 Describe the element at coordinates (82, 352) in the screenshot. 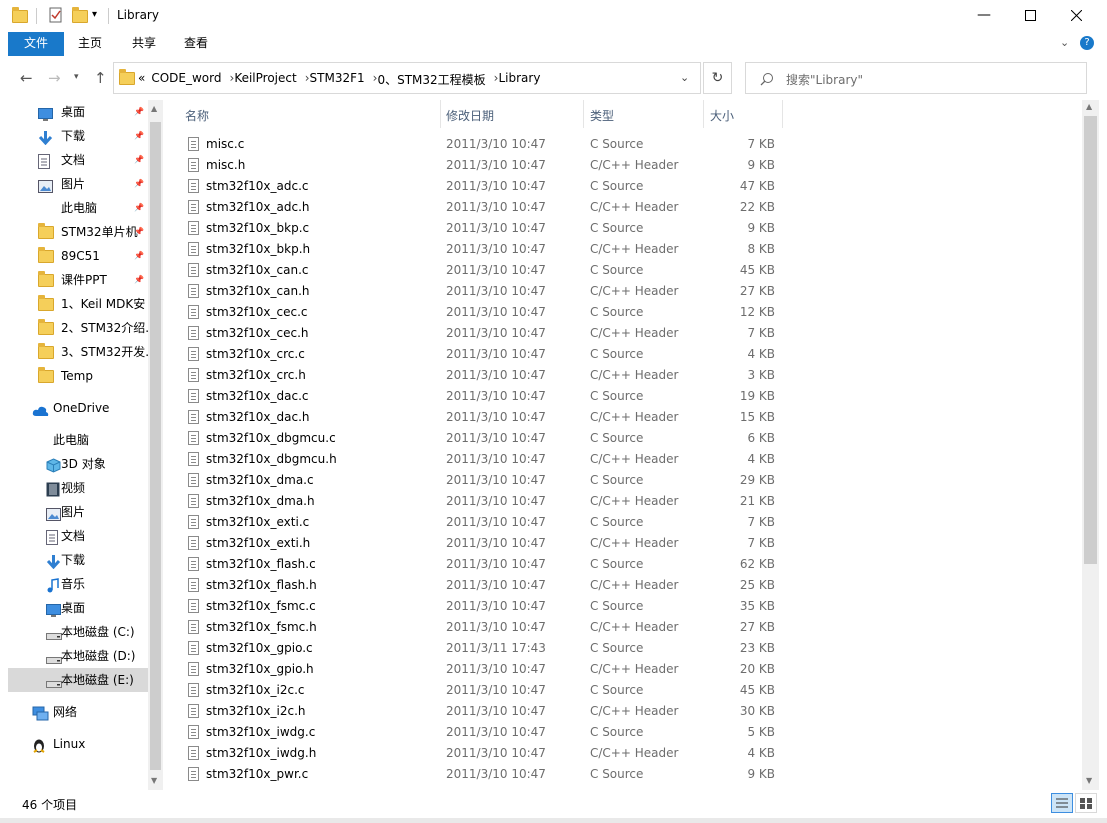

I see `nav-item: 3、STM32开发.` at that location.